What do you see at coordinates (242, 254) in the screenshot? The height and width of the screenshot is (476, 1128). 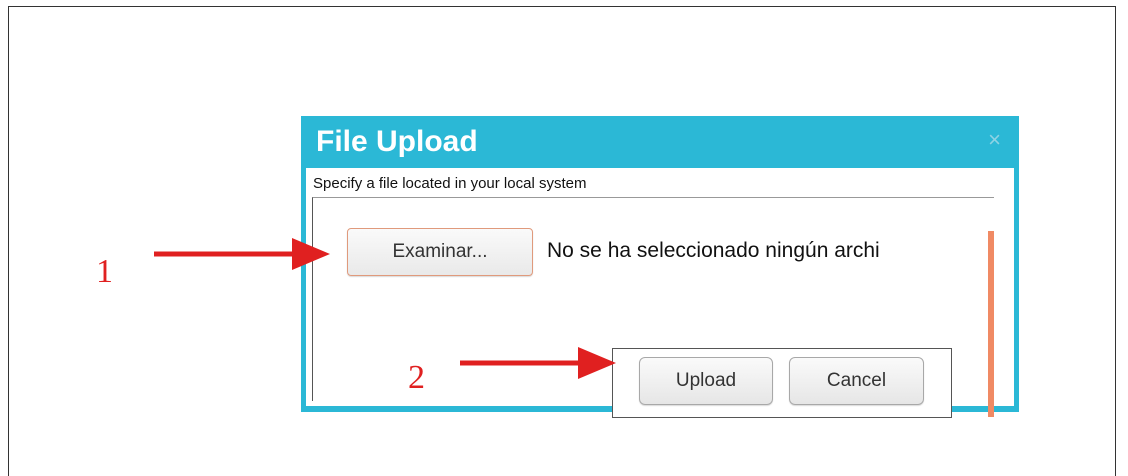 I see `arrow-to-browse-button` at bounding box center [242, 254].